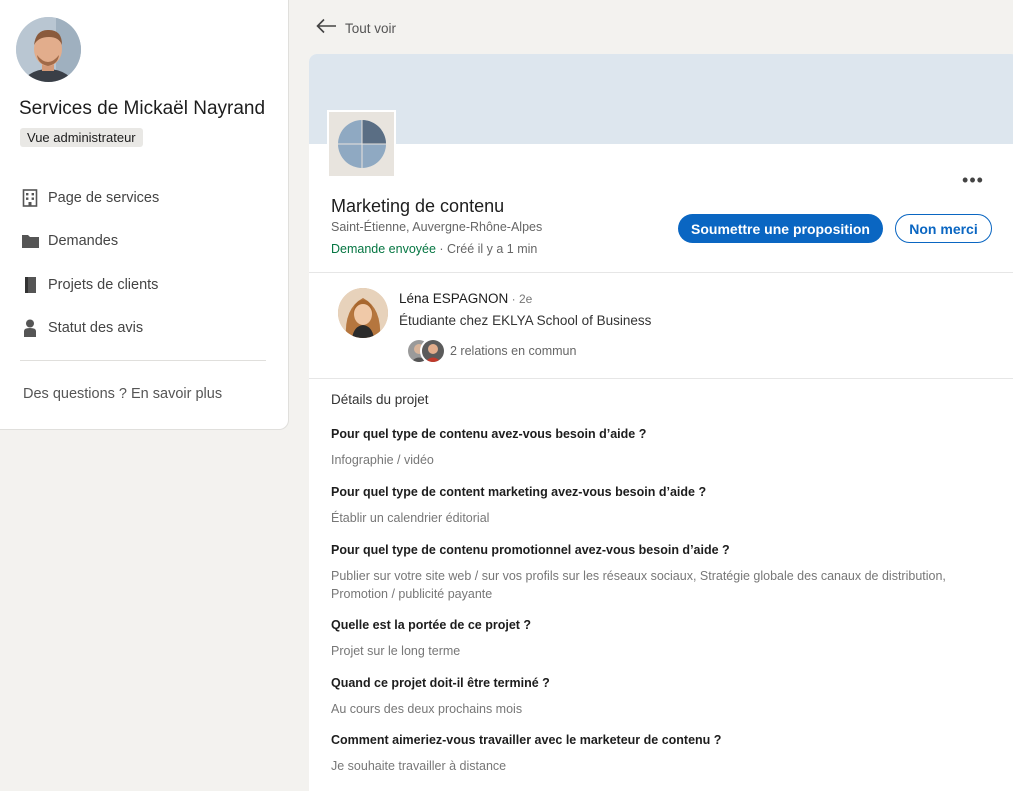  I want to click on admin-view-badge: Vue administrateur, so click(81, 137).